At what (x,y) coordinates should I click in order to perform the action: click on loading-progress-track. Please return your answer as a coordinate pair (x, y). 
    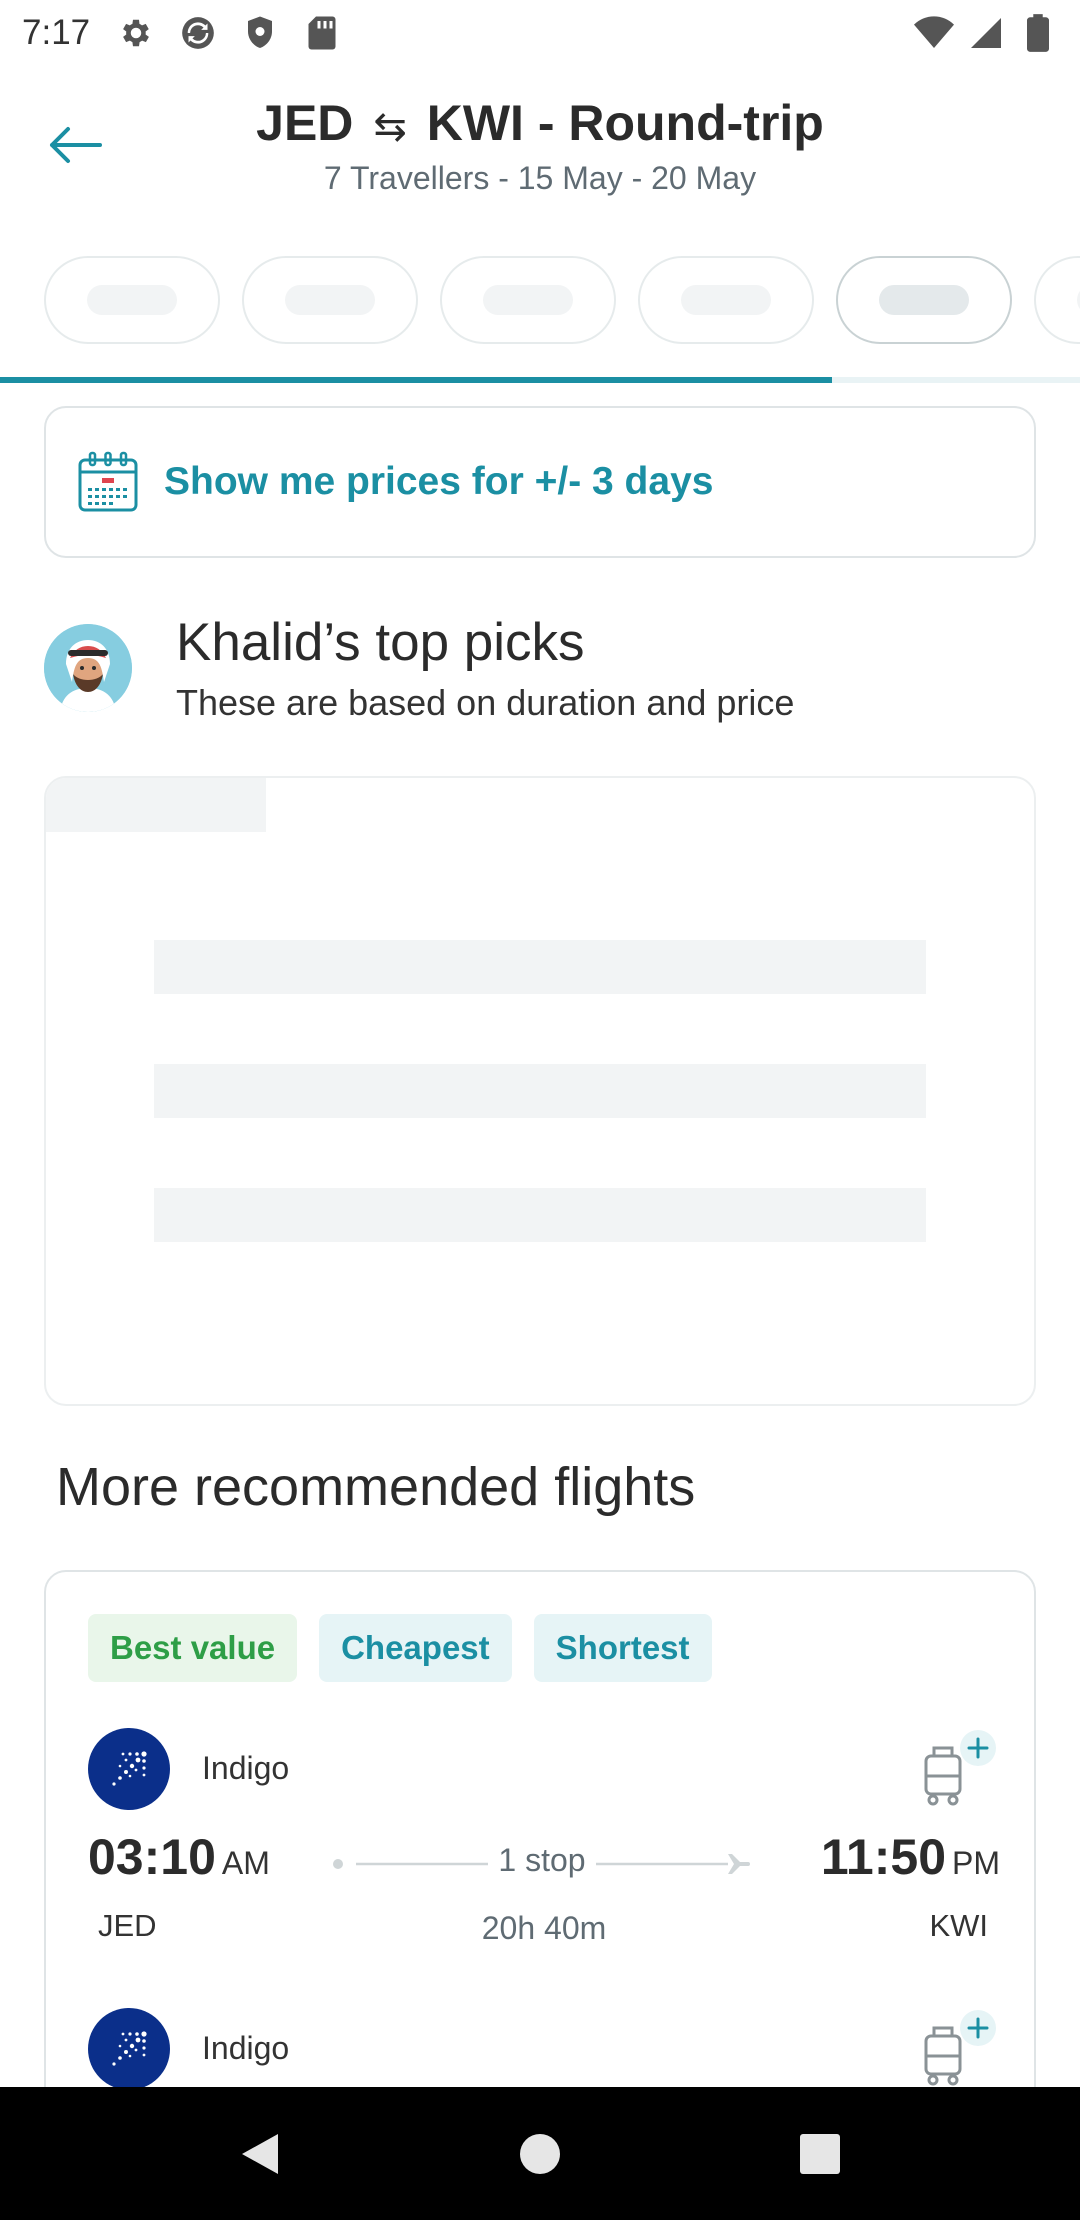
    Looking at the image, I should click on (540, 380).